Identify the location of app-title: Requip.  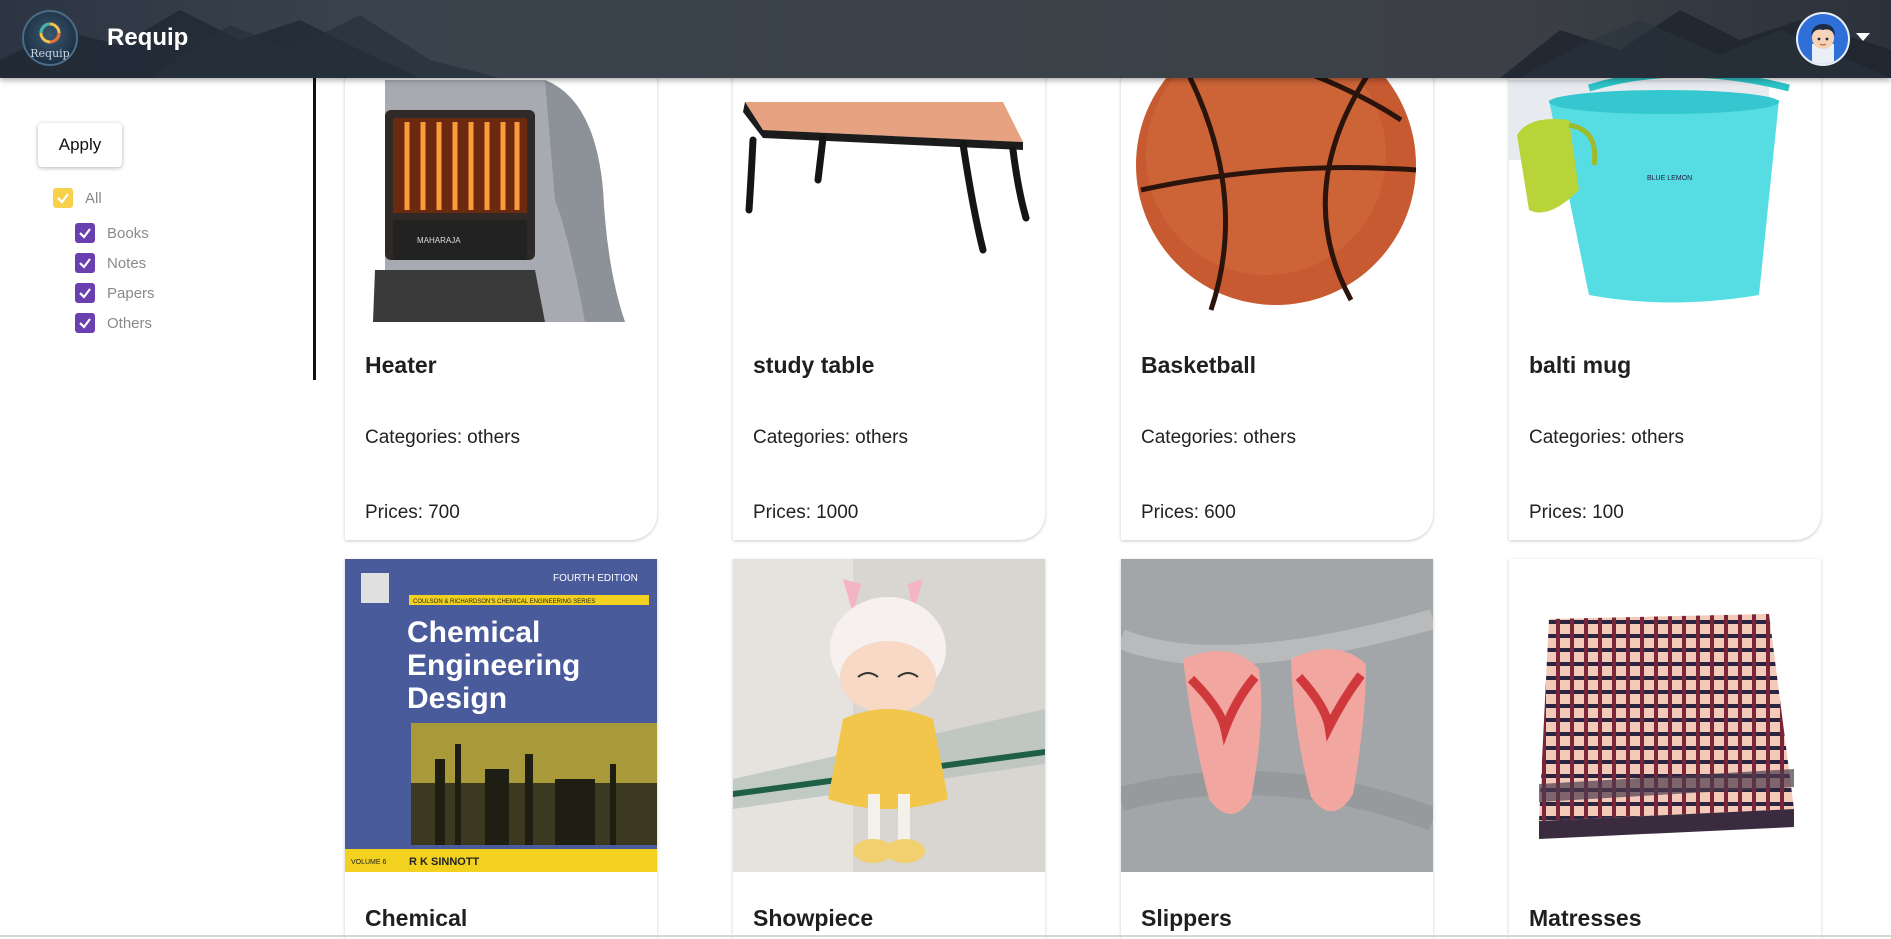
(147, 38).